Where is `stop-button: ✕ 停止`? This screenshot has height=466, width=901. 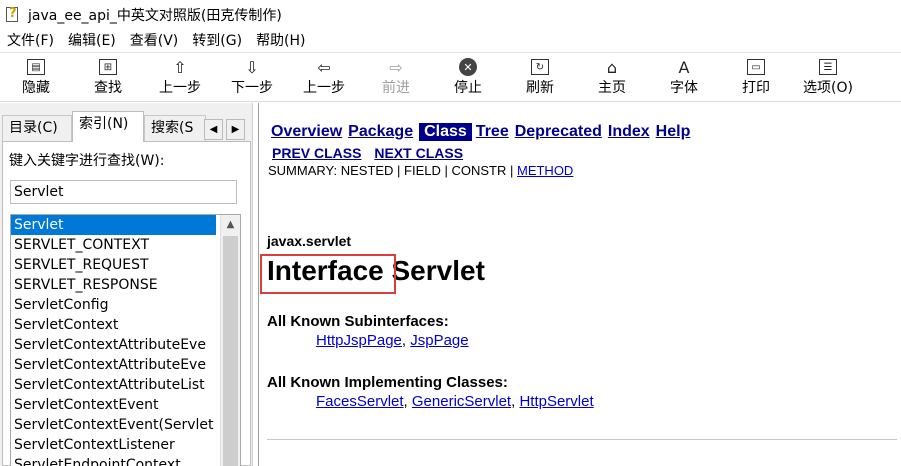 stop-button: ✕ 停止 is located at coordinates (468, 78).